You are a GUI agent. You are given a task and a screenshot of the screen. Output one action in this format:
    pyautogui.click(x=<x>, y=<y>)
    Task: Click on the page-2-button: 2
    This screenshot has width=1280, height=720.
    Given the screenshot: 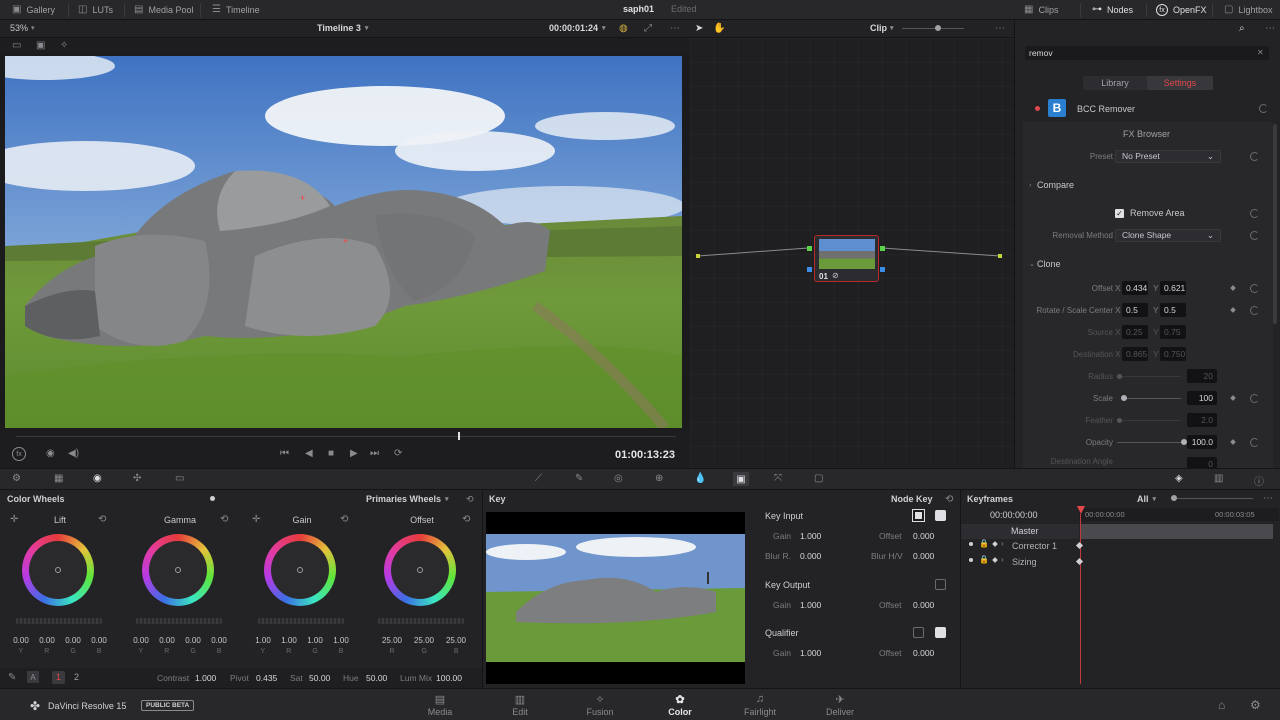 What is the action you would take?
    pyautogui.click(x=76, y=677)
    